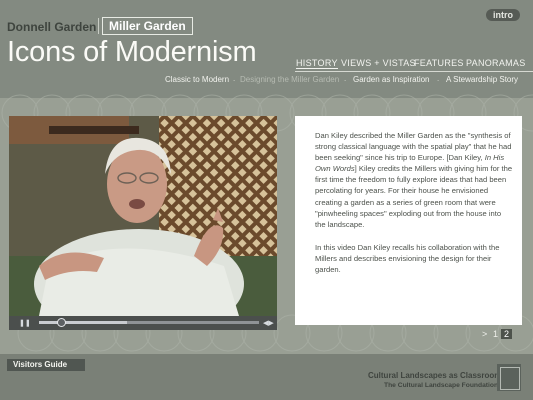  Describe the element at coordinates (507, 334) in the screenshot. I see `pager-page-2: 2` at that location.